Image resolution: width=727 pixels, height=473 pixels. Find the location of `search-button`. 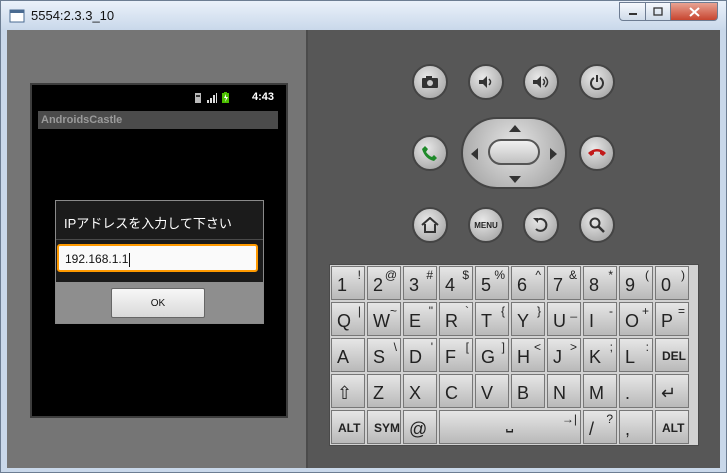

search-button is located at coordinates (597, 225).